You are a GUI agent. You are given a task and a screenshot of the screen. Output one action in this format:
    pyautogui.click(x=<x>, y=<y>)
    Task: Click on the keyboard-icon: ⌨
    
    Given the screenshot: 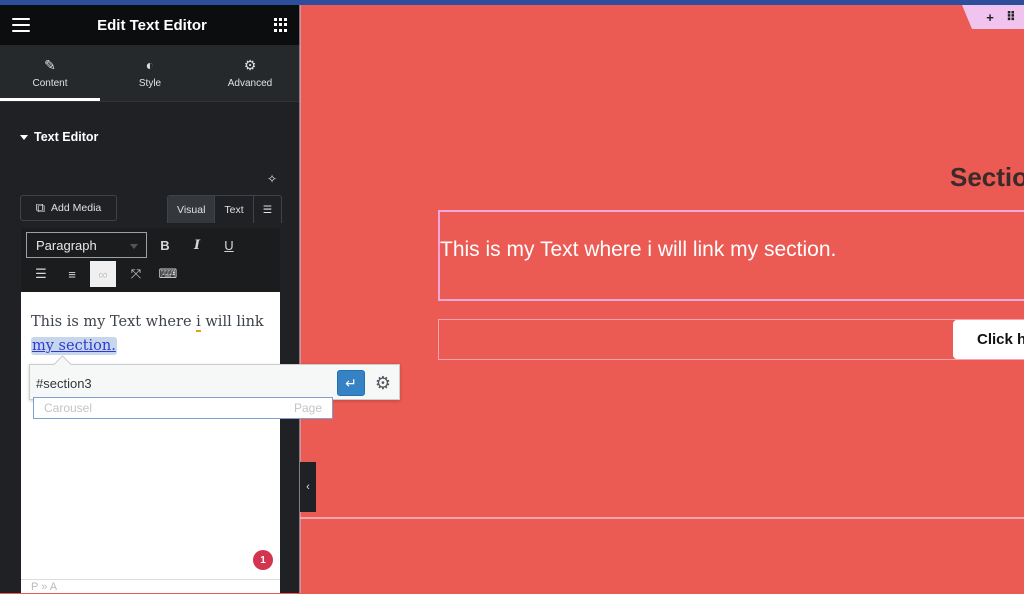 What is the action you would take?
    pyautogui.click(x=168, y=273)
    